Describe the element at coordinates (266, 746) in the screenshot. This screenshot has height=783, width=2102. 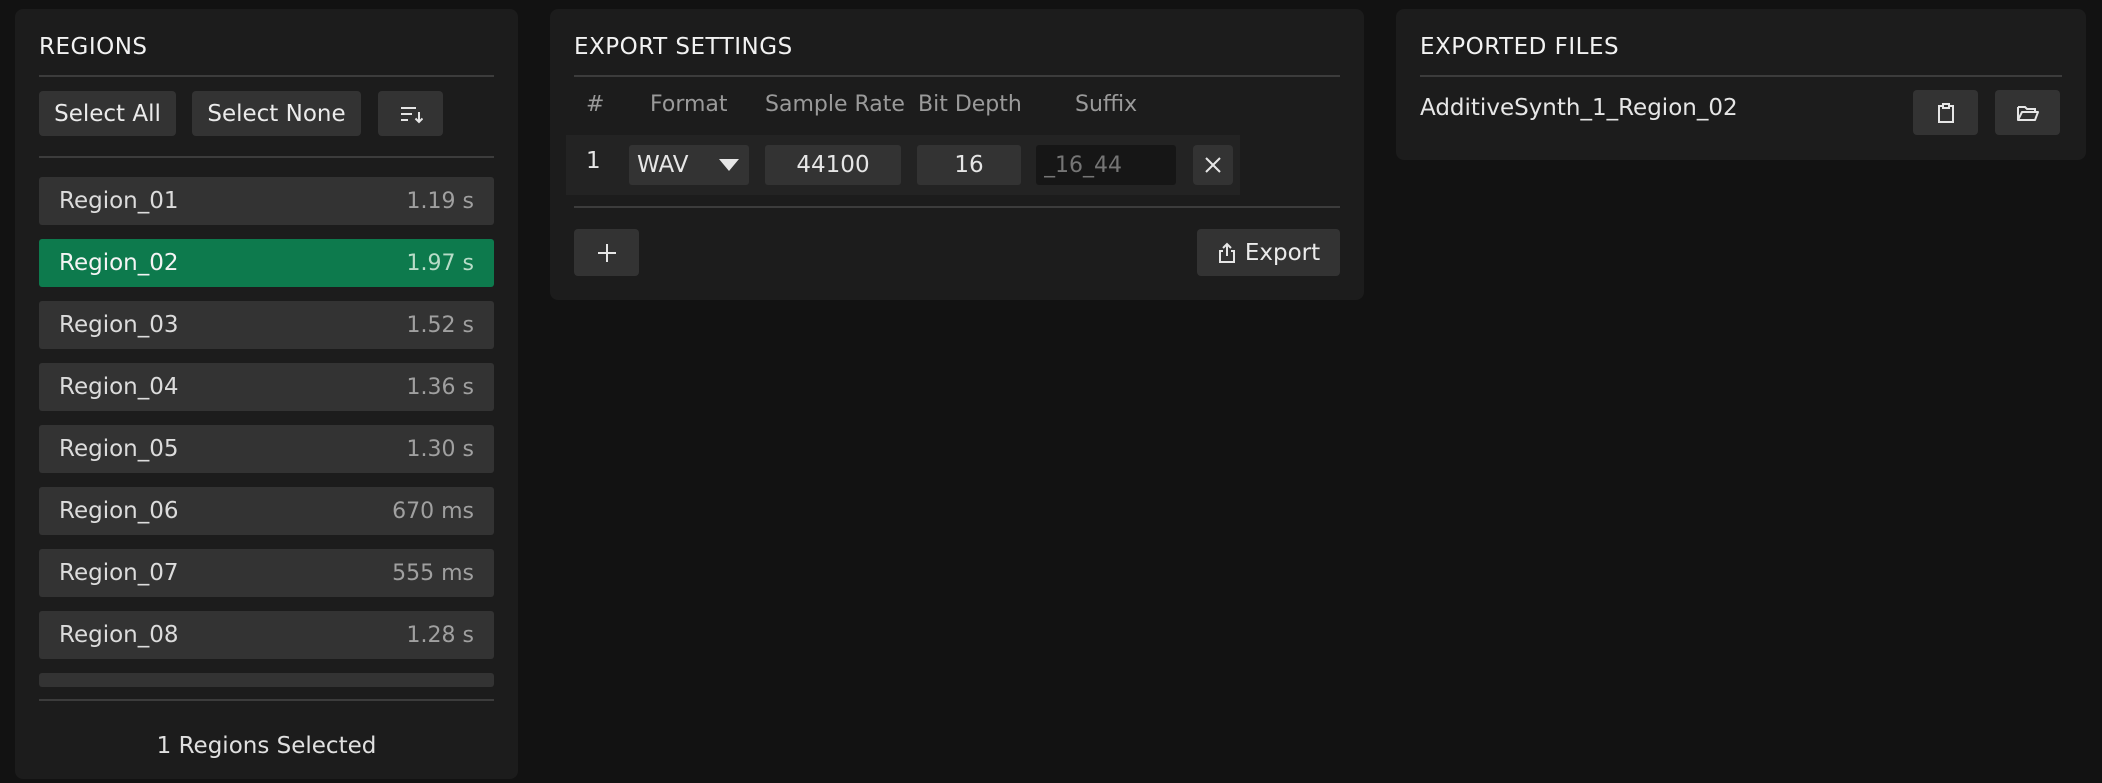
I see `regions-selected-status: 1 Regions Selected` at that location.